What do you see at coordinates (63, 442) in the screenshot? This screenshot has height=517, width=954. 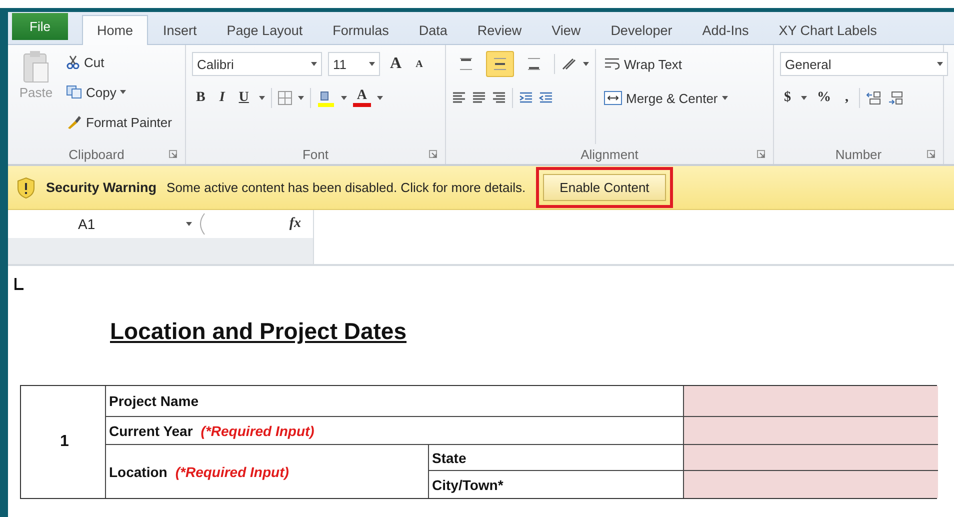 I see `table-cell: 1` at bounding box center [63, 442].